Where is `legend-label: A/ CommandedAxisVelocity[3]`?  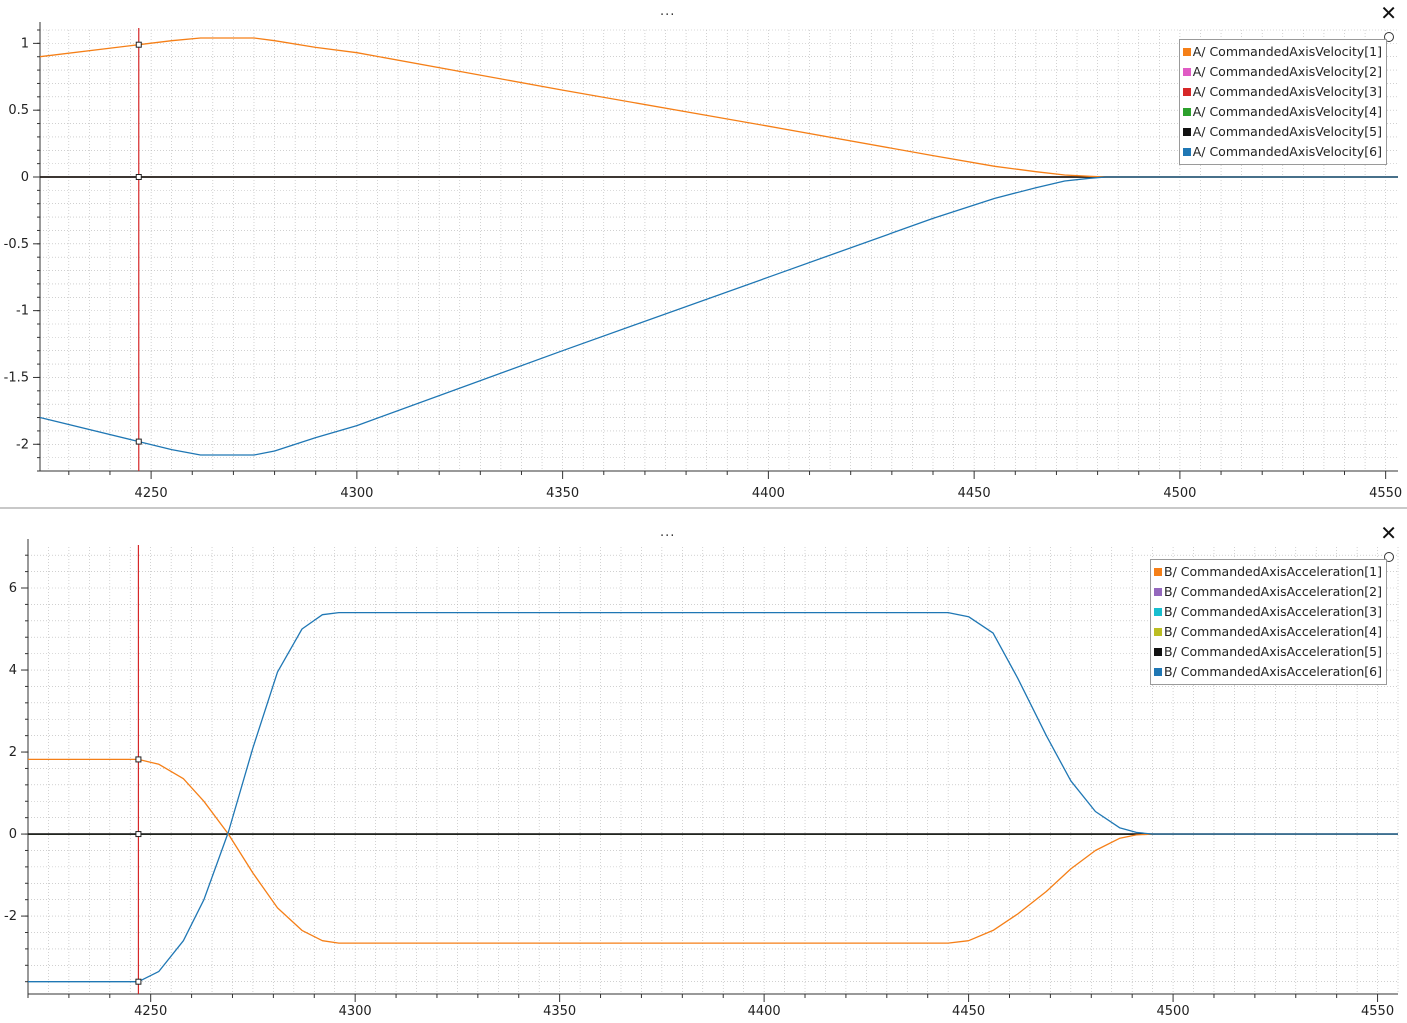
legend-label: A/ CommandedAxisVelocity[3] is located at coordinates (1287, 91).